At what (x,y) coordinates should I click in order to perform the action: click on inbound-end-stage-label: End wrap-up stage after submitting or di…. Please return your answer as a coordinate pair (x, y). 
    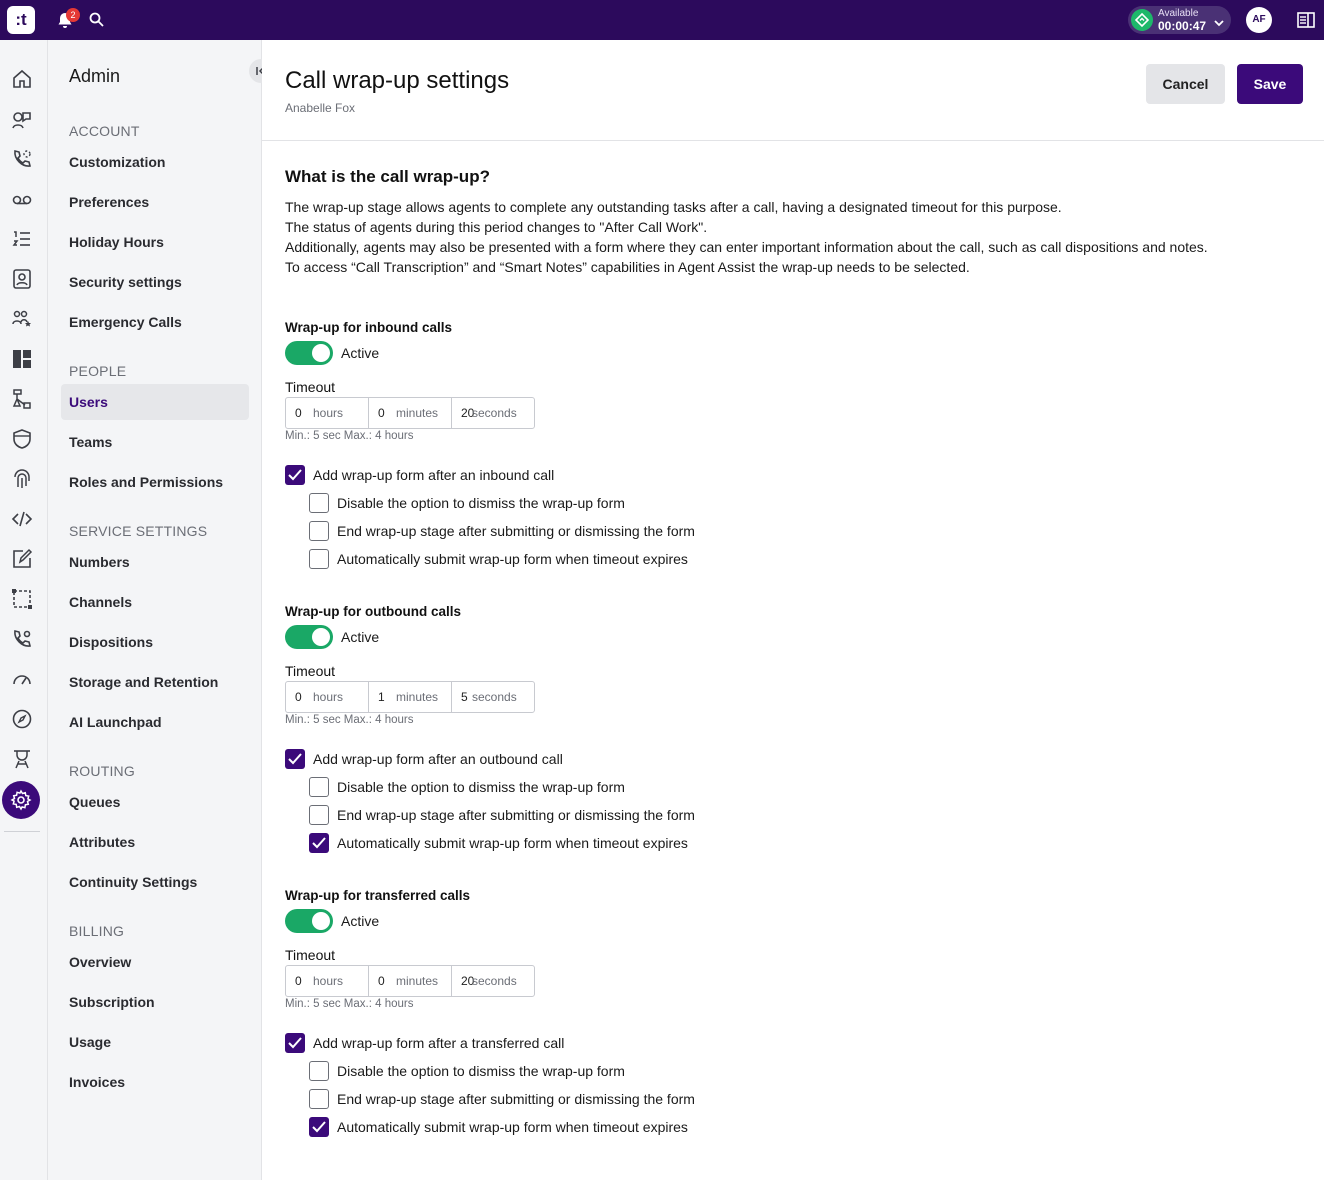
    Looking at the image, I should click on (516, 531).